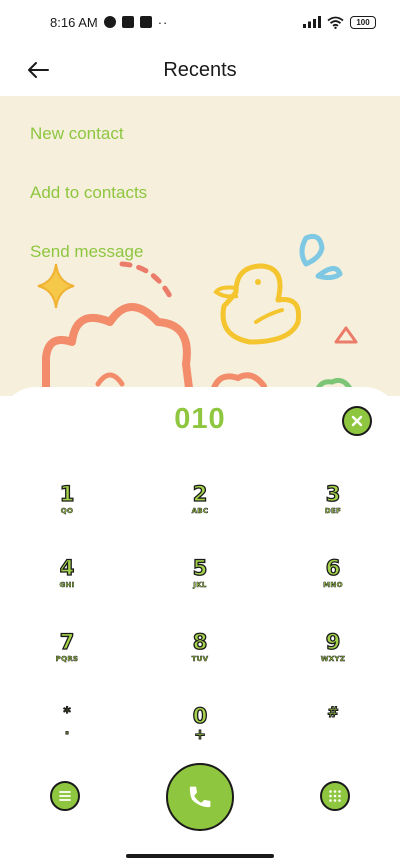  I want to click on send-message-action: Send message, so click(86, 252).